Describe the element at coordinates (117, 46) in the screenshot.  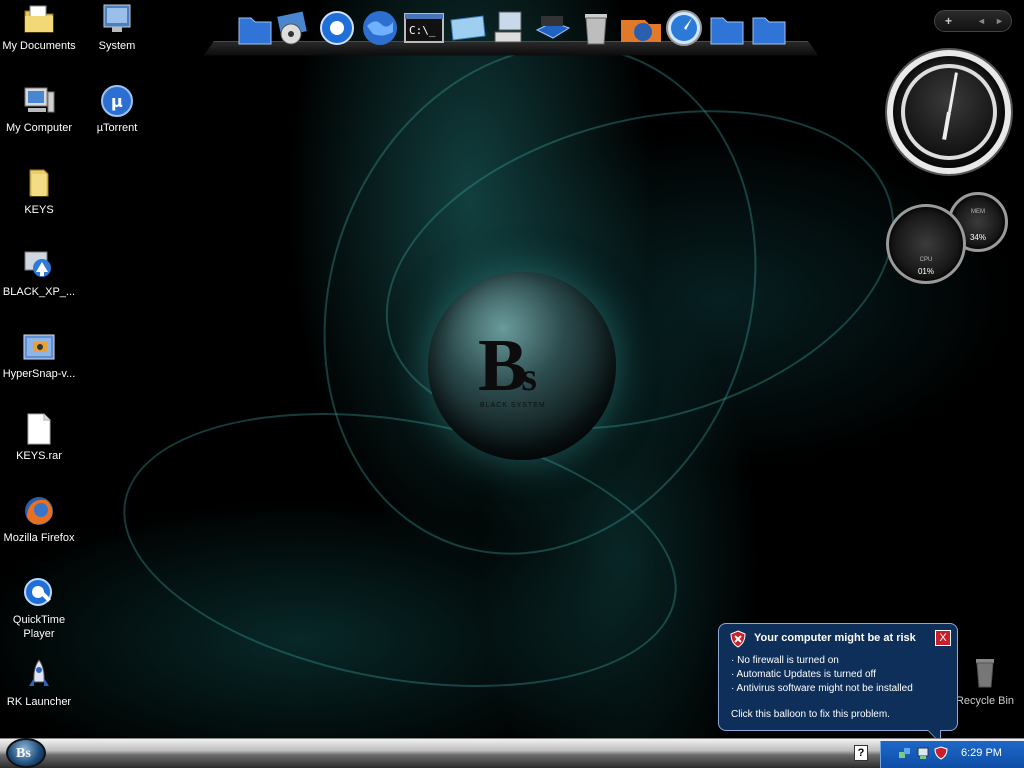
I see `desktop-icon-label: System` at that location.